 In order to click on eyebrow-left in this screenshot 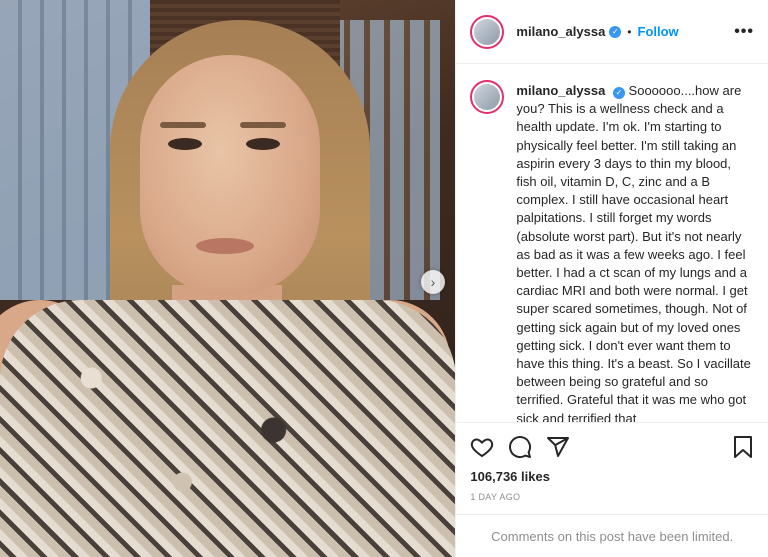, I will do `click(183, 125)`.